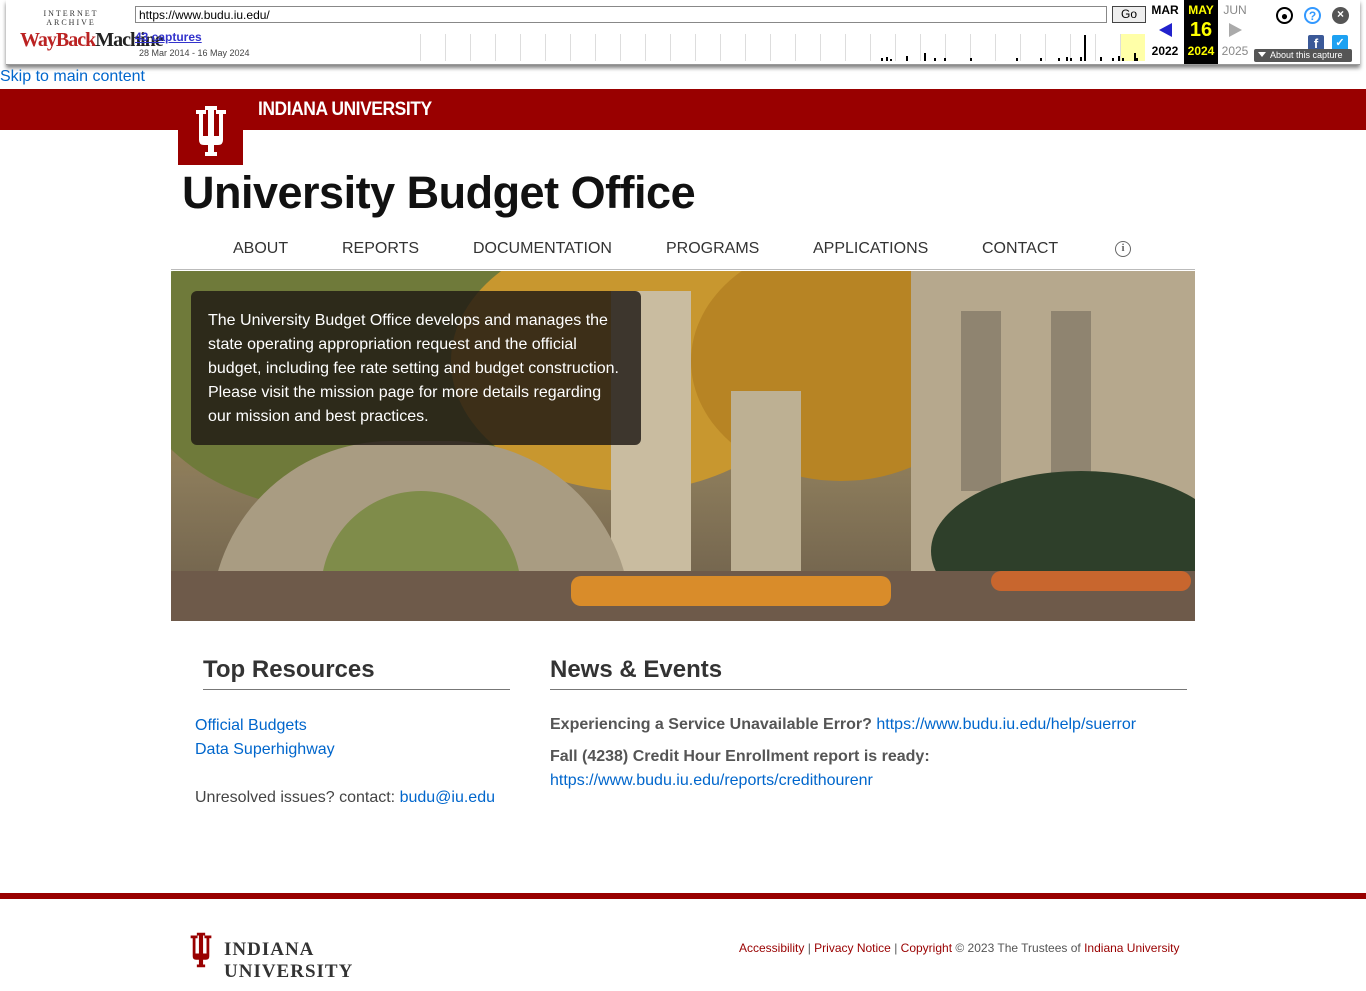  Describe the element at coordinates (1312, 15) in the screenshot. I see `help-icon: ?` at that location.